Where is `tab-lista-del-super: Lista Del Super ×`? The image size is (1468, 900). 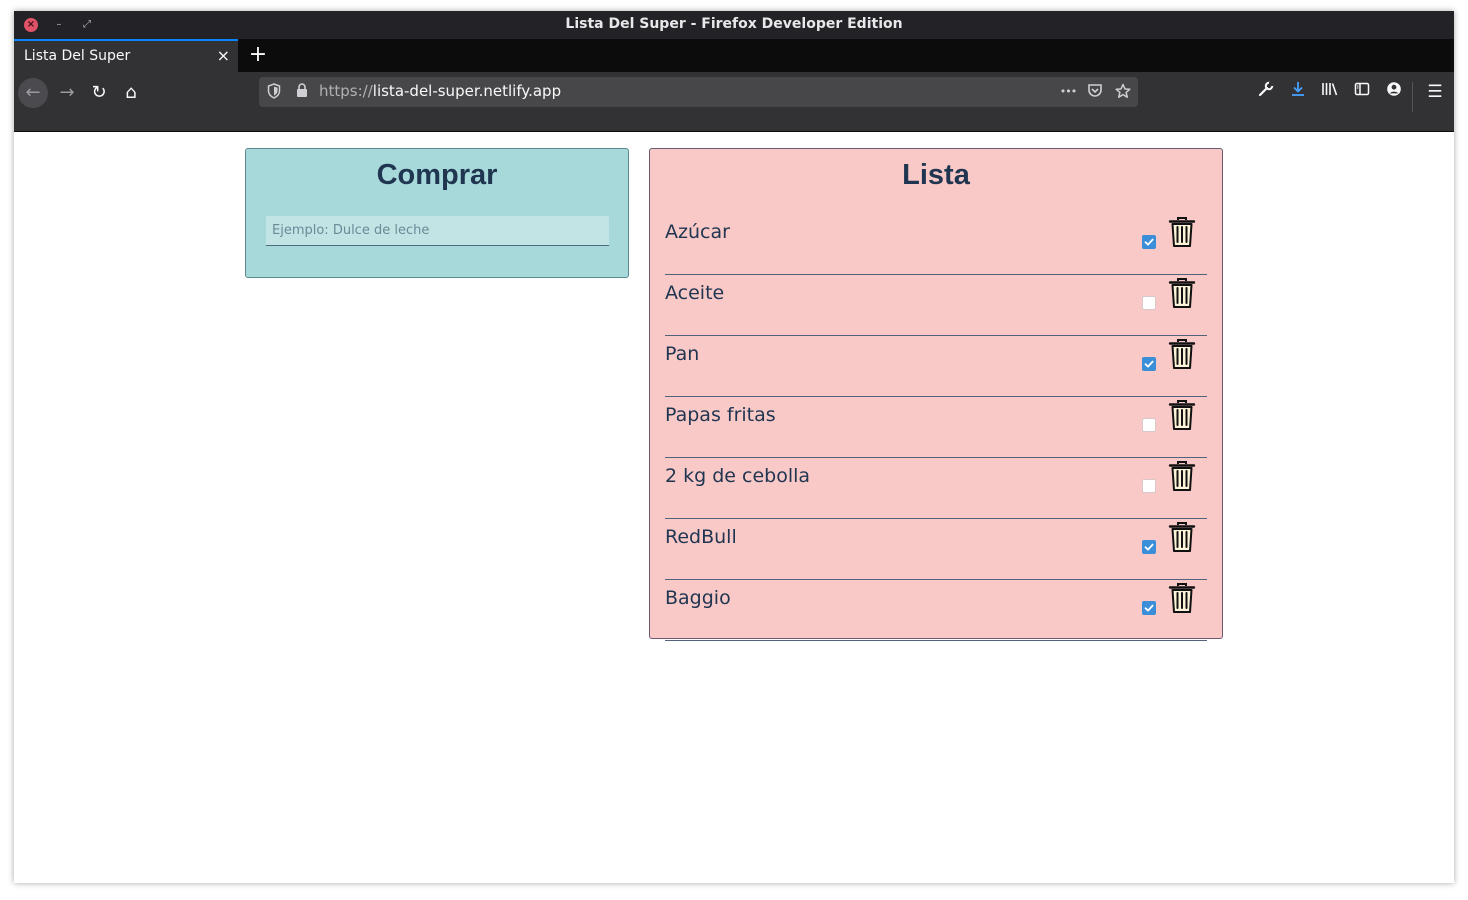
tab-lista-del-super: Lista Del Super × is located at coordinates (126, 55).